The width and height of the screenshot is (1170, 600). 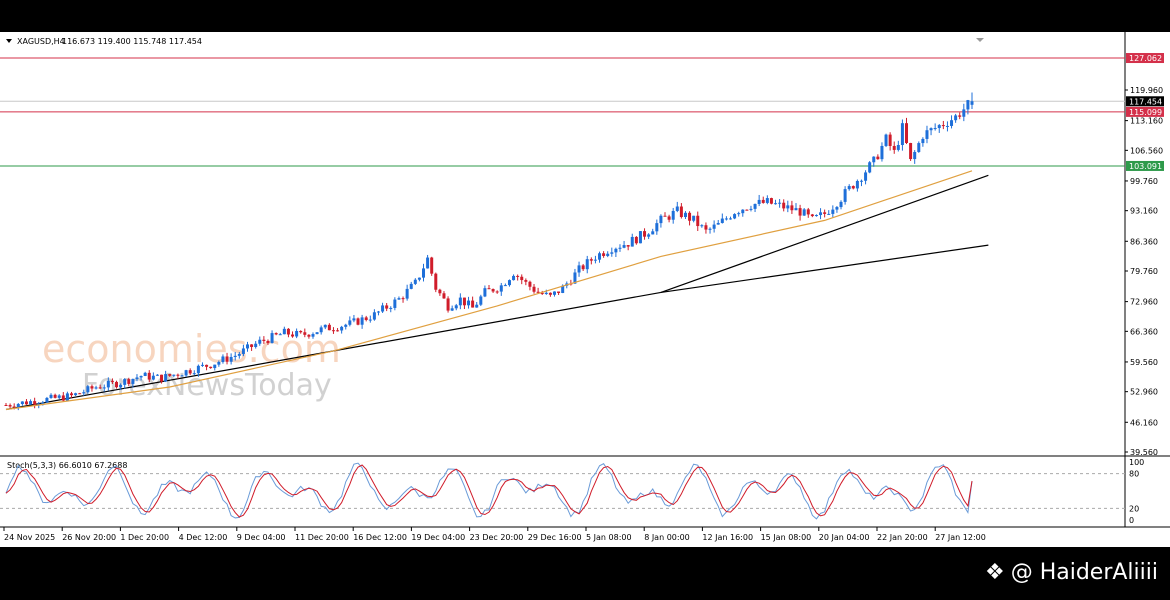 I want to click on author-handle: ❖ @ HaiderAliiii, so click(x=1071, y=572).